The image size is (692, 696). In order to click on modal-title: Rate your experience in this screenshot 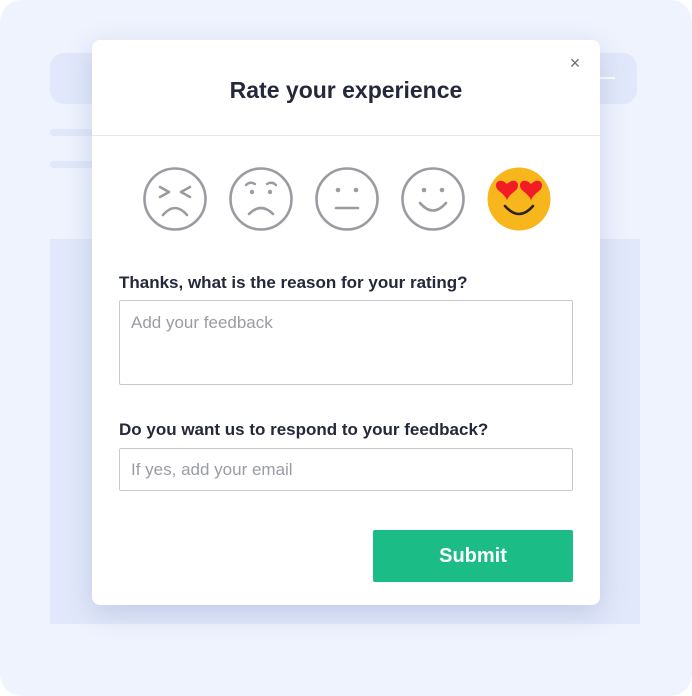, I will do `click(346, 90)`.